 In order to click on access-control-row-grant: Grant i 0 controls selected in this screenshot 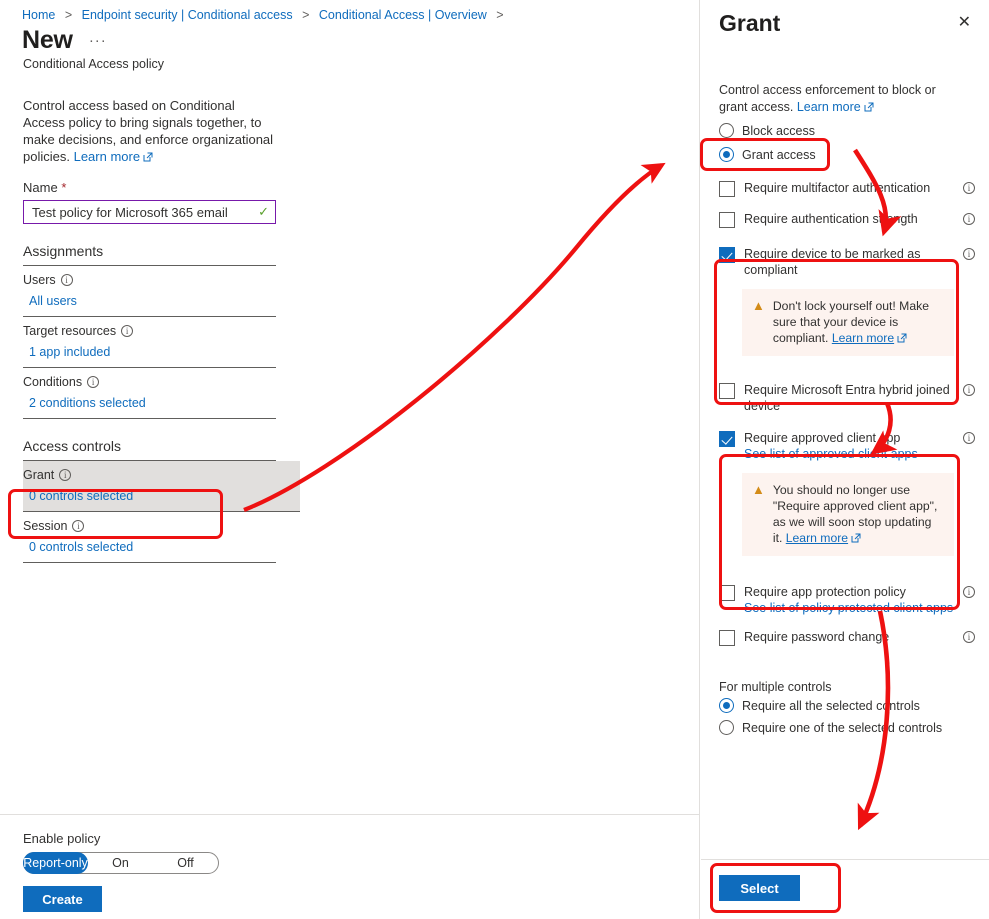, I will do `click(161, 486)`.